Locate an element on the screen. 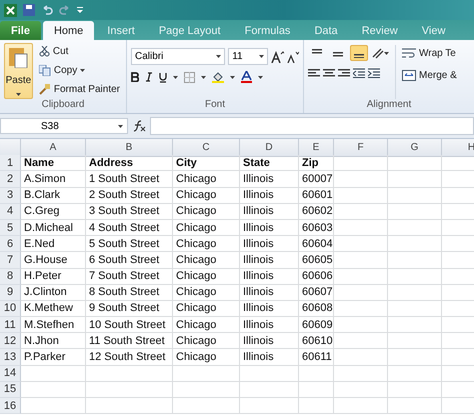 This screenshot has width=474, height=417. table-cell: 5 South Street is located at coordinates (129, 244).